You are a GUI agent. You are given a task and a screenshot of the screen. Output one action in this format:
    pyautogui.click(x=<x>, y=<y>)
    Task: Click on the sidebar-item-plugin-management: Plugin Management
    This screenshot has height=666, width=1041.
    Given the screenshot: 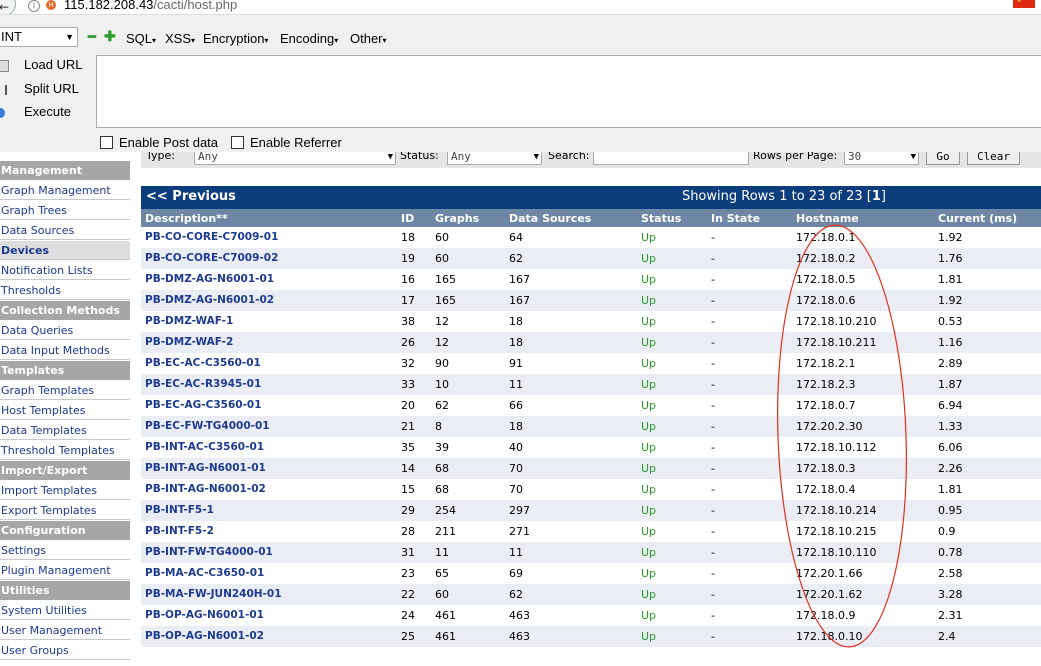 What is the action you would take?
    pyautogui.click(x=65, y=570)
    